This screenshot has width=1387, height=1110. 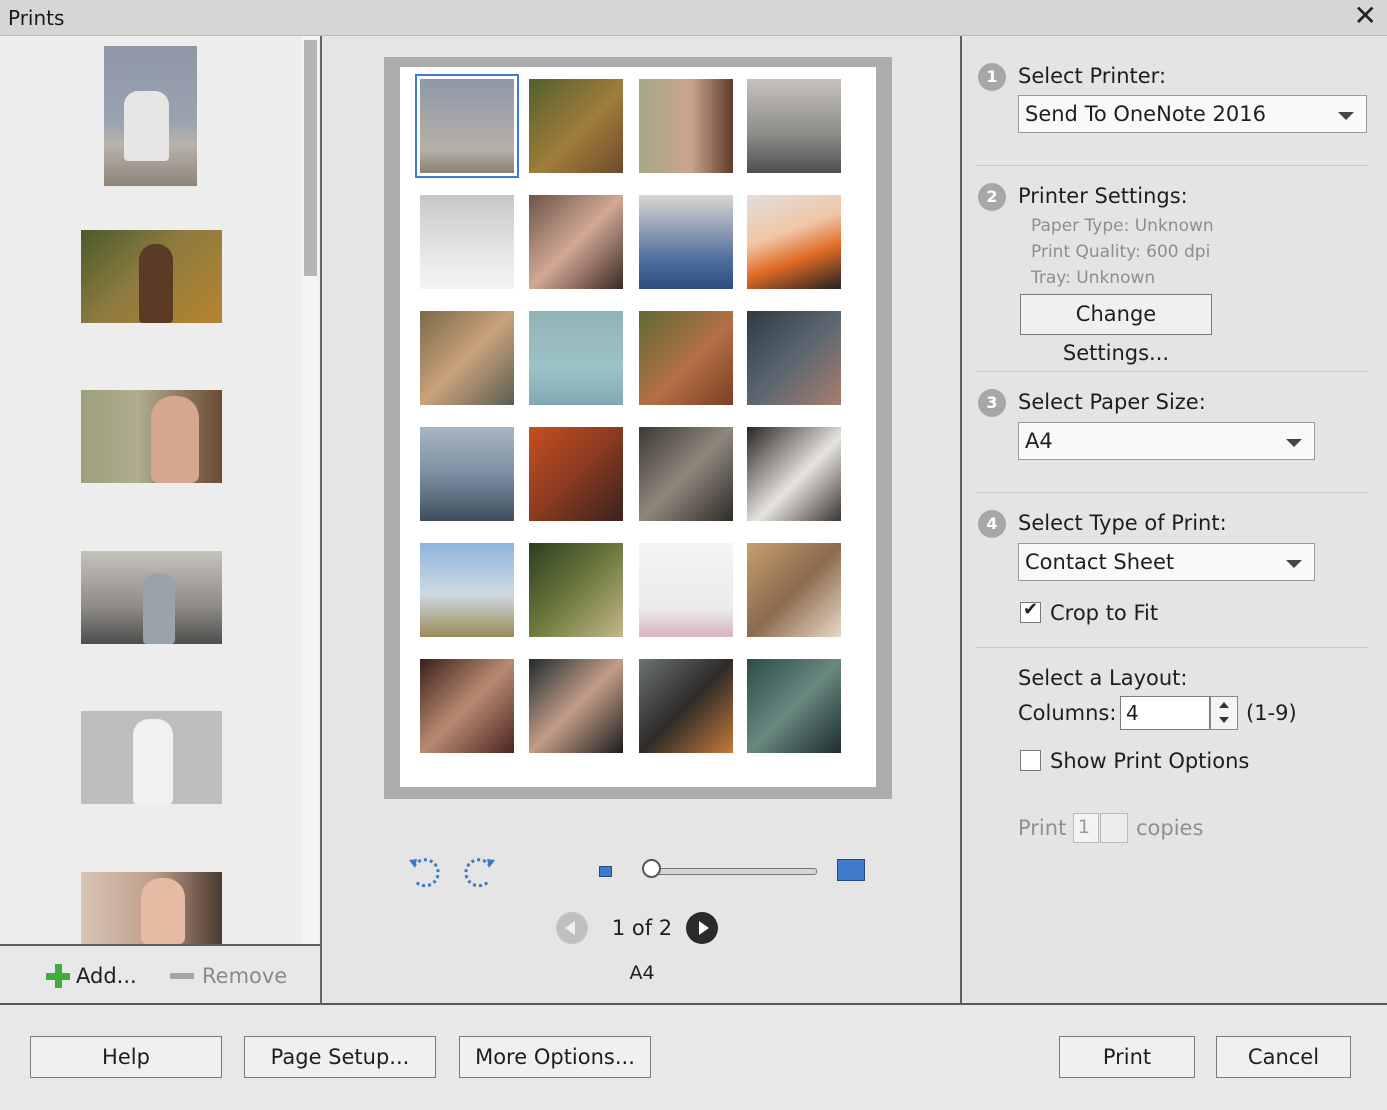 I want to click on rotate-right-icon, so click(x=480, y=872).